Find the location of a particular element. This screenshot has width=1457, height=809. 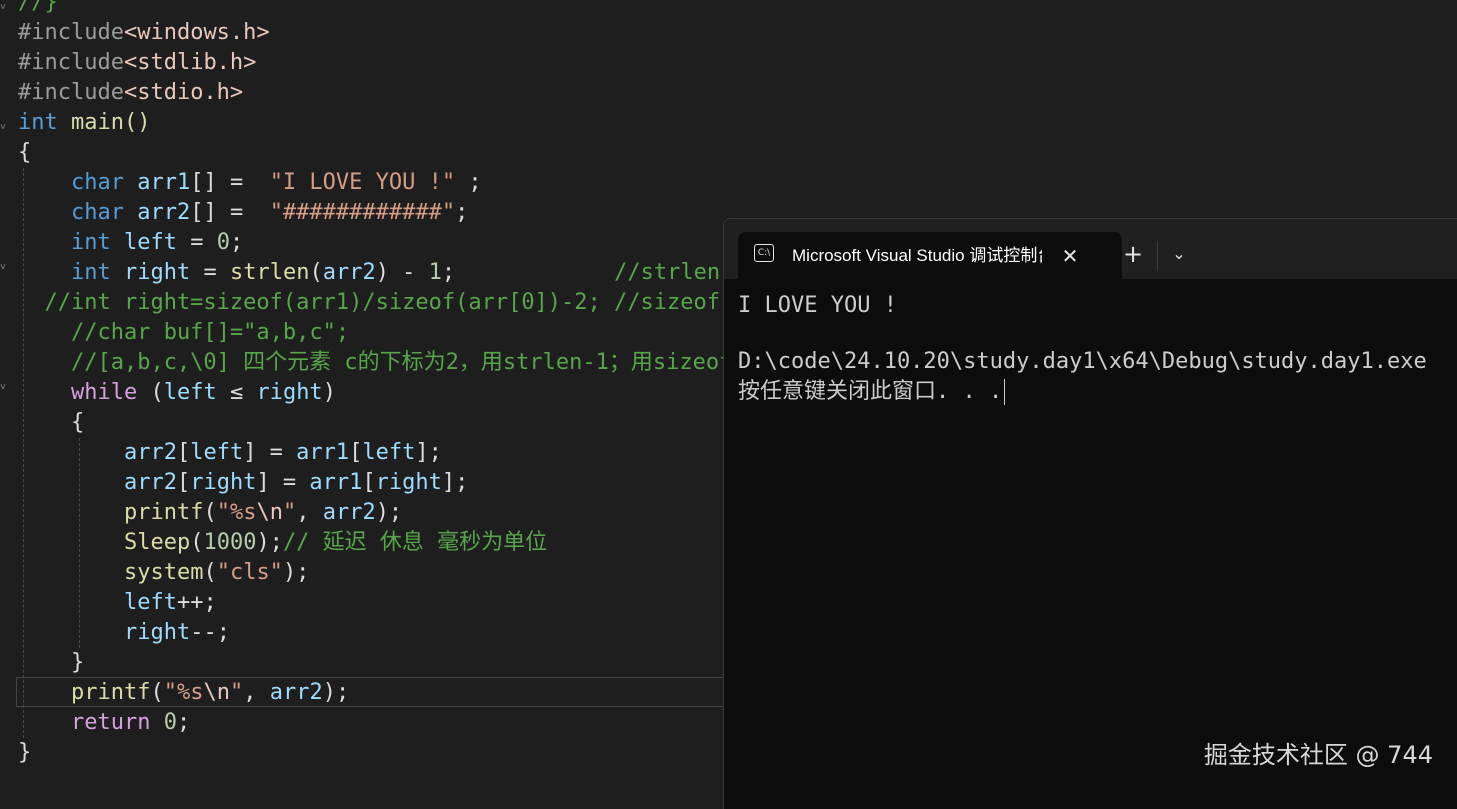

code-token: Sleep is located at coordinates (157, 542).